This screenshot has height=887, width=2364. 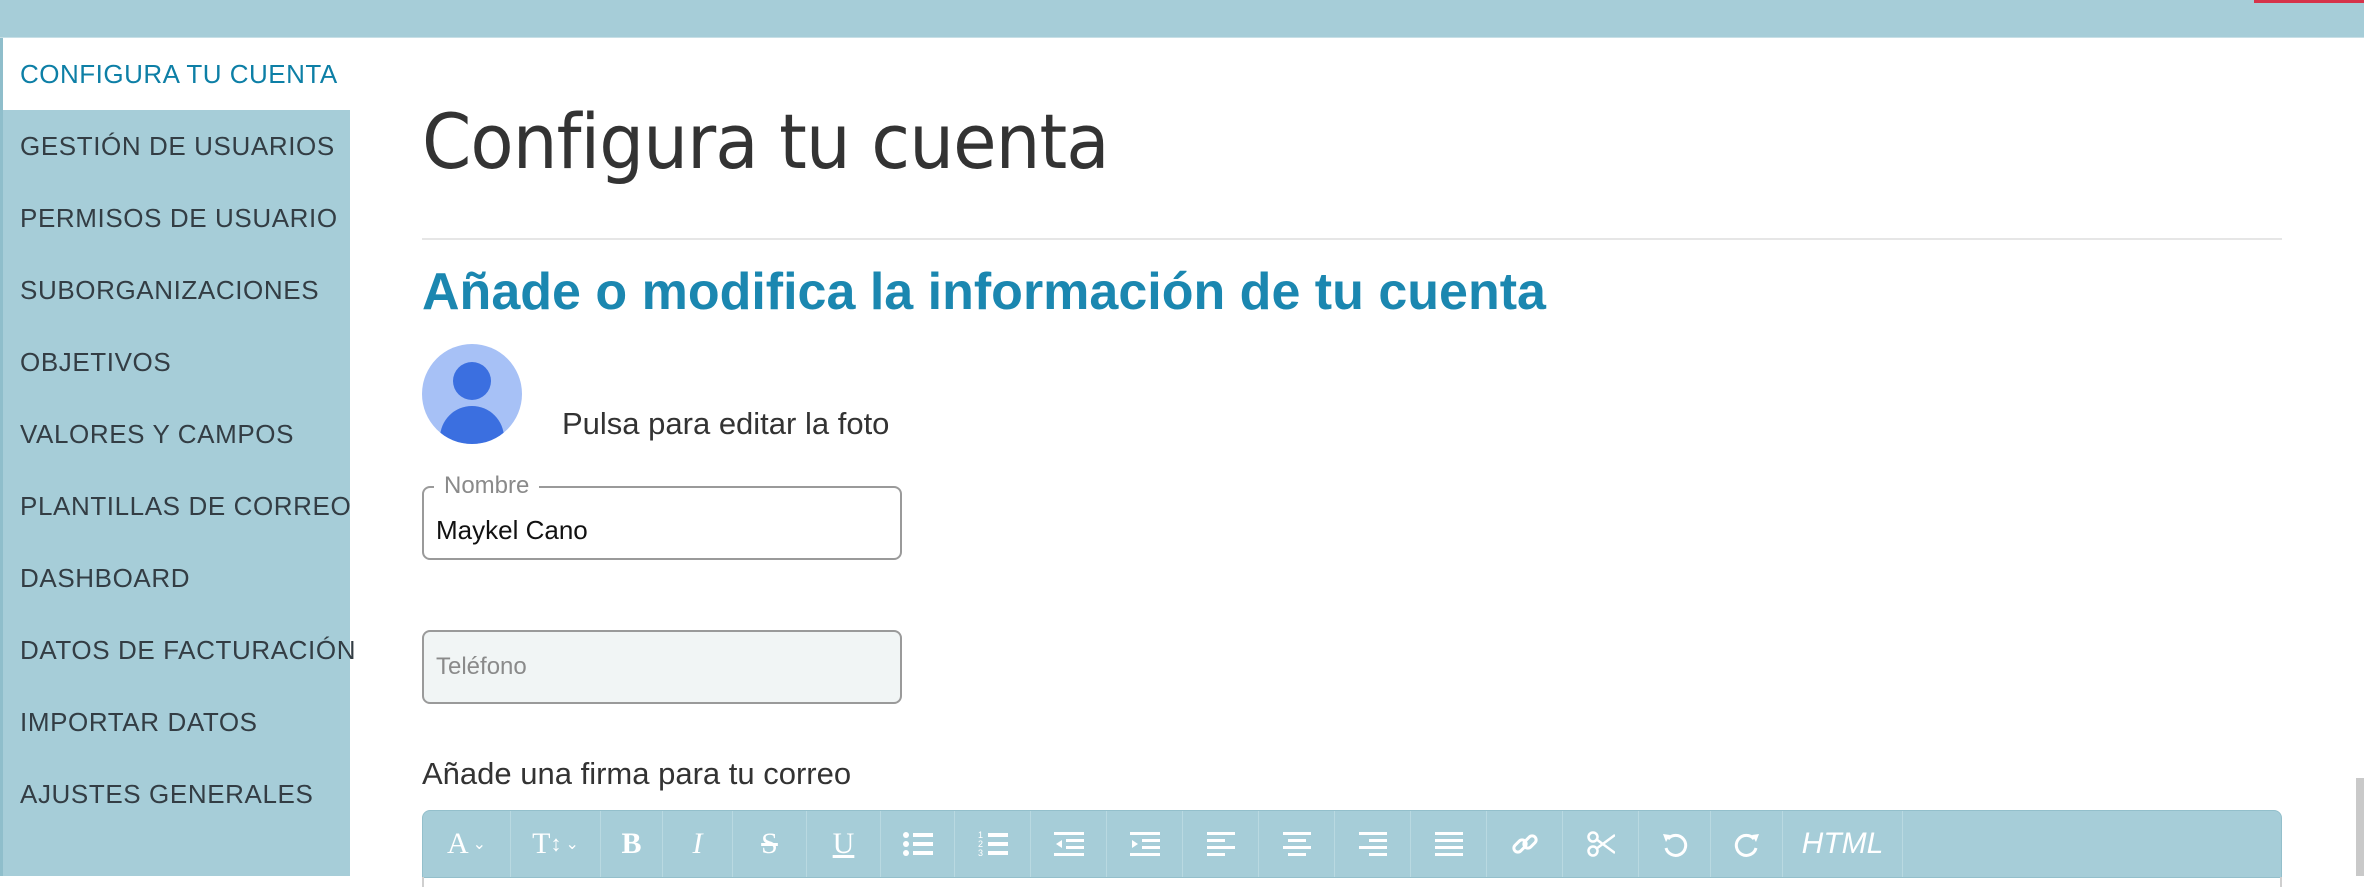 I want to click on align-left-button, so click(x=1221, y=844).